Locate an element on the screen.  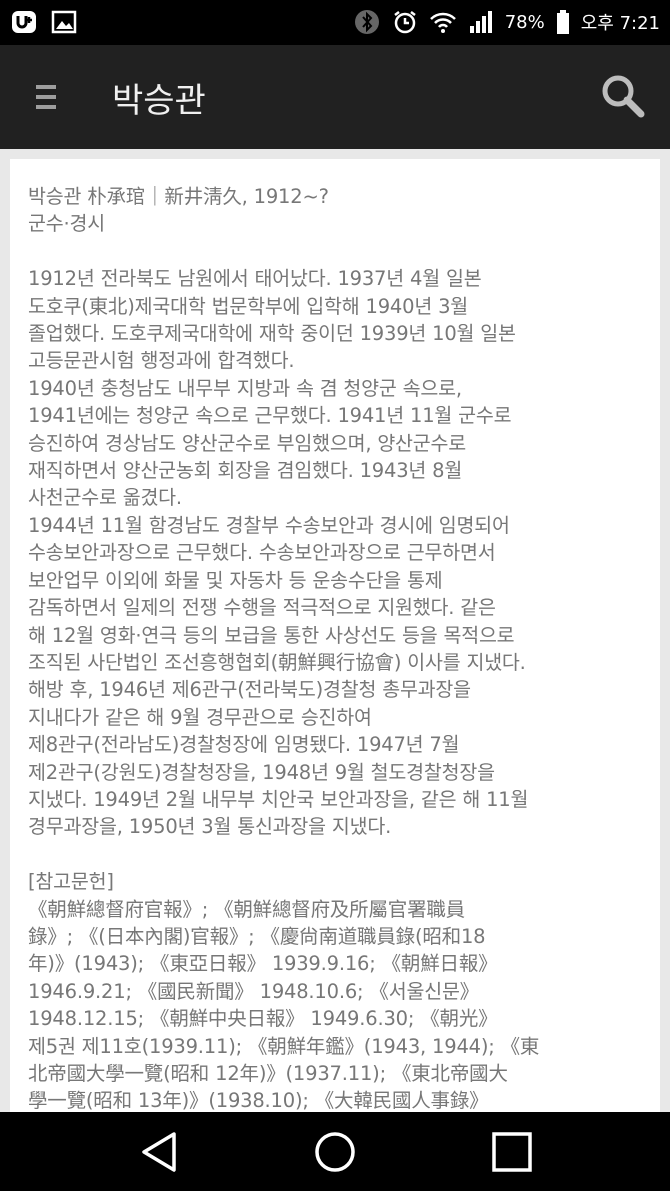
recent-apps-icon is located at coordinates (512, 1152).